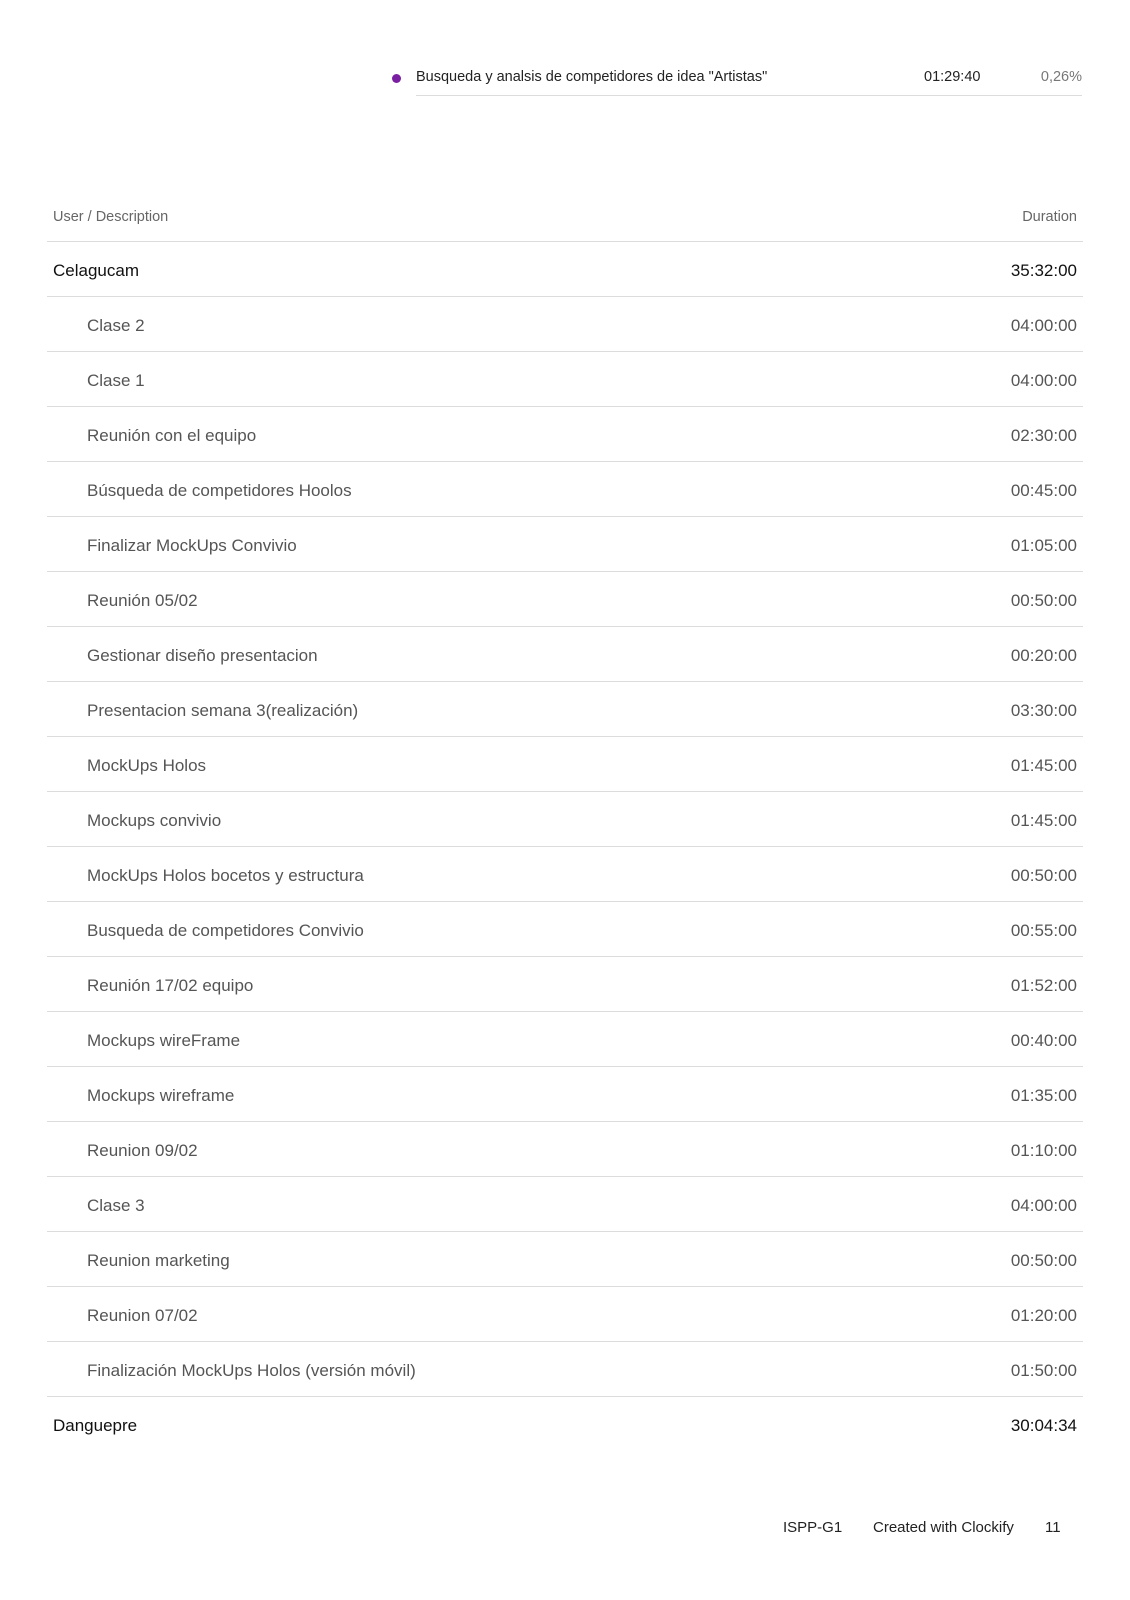  Describe the element at coordinates (116, 380) in the screenshot. I see `entry-description: Clase 1` at that location.